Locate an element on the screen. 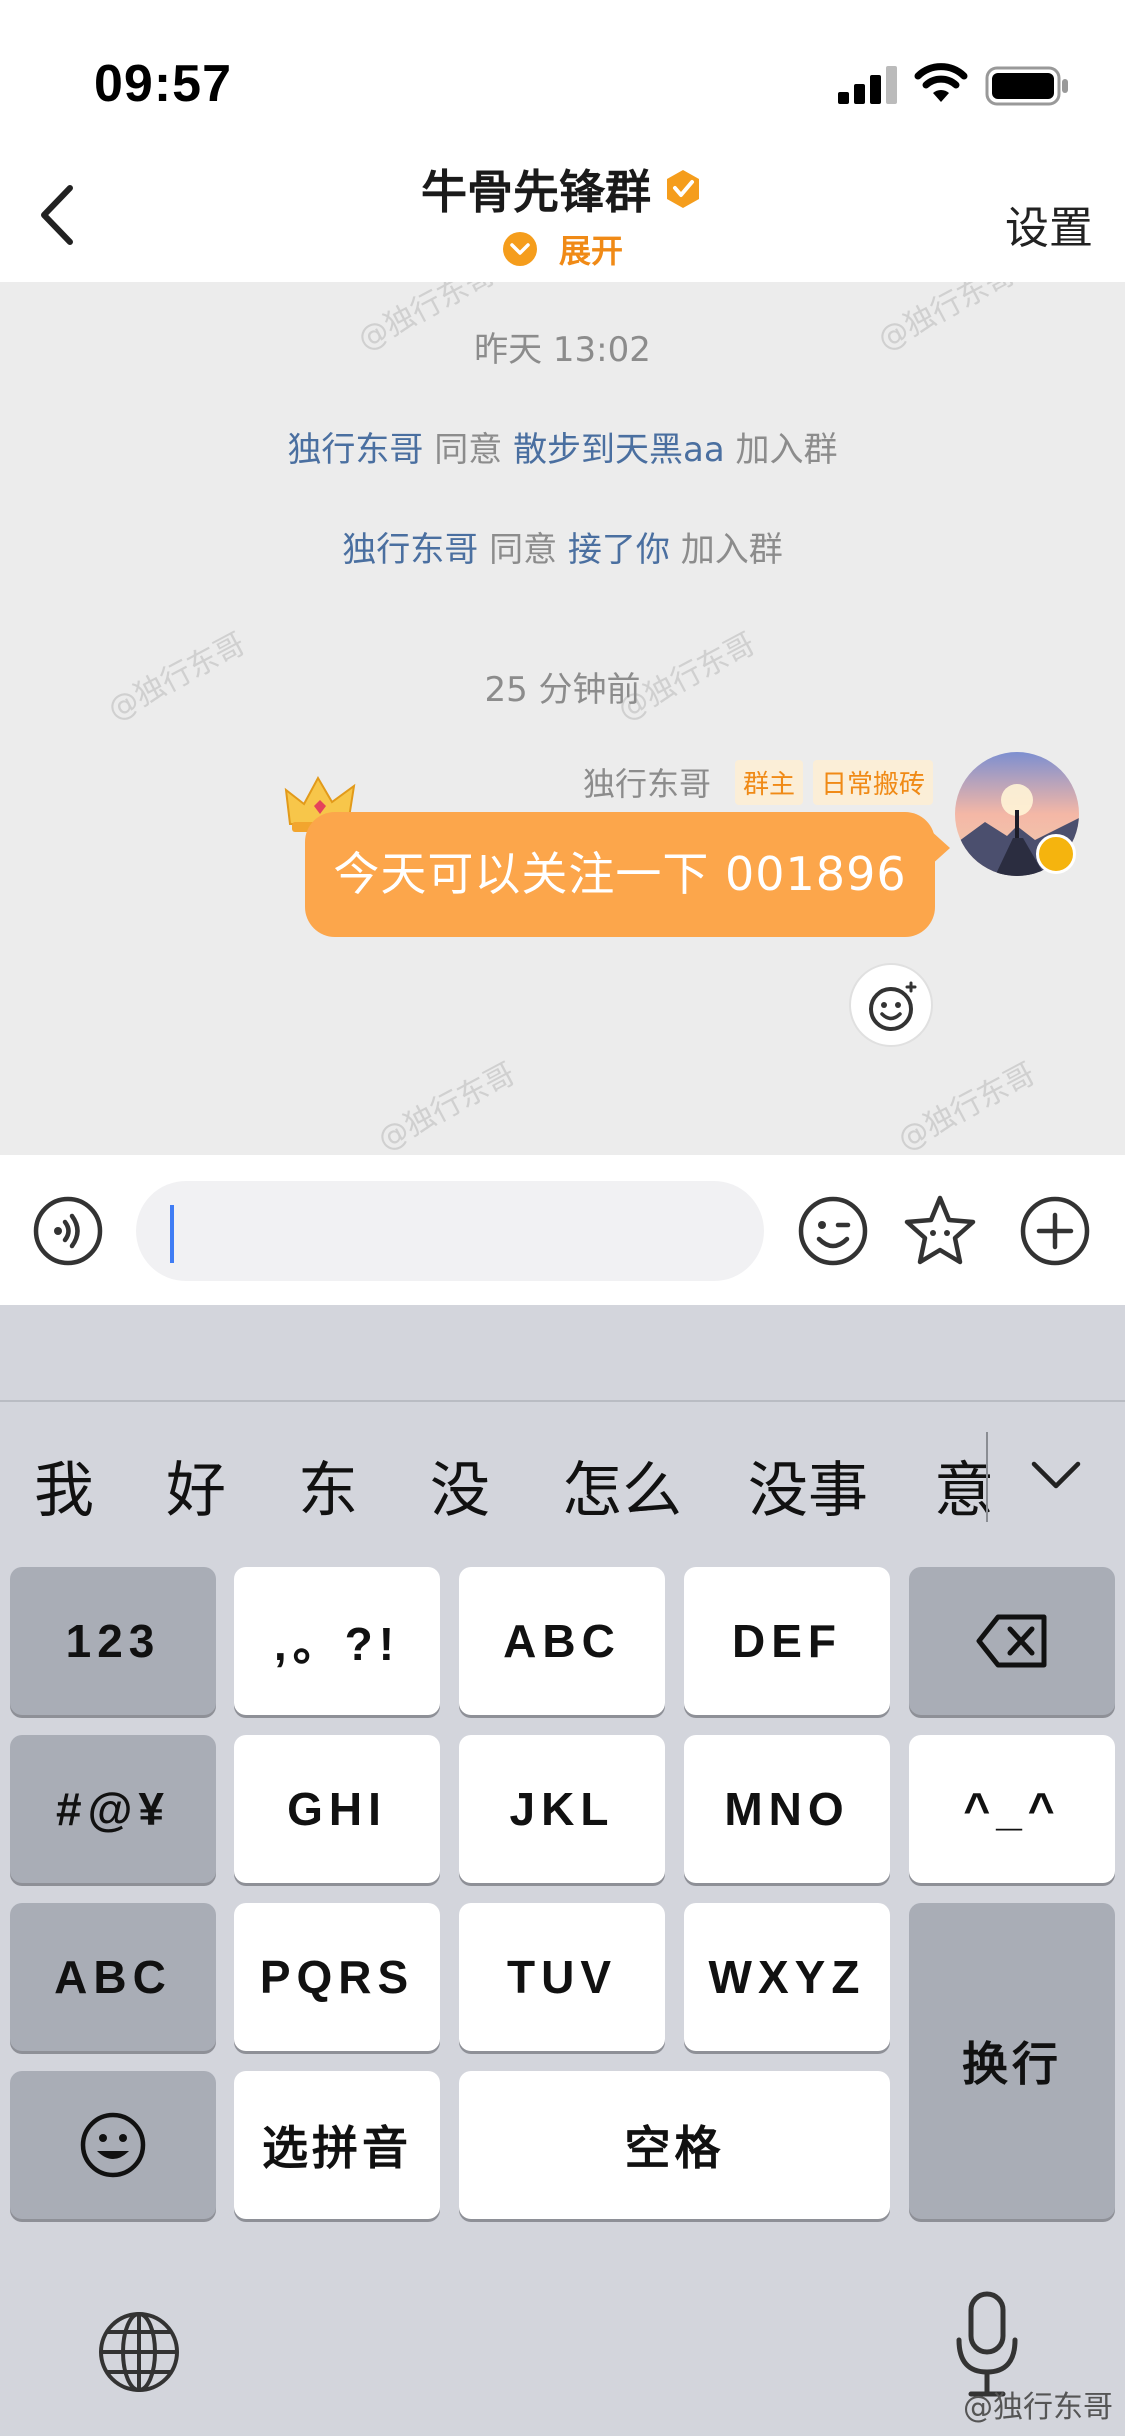  system-message: 独行东哥 同意 接了你 加入群 is located at coordinates (562, 546).